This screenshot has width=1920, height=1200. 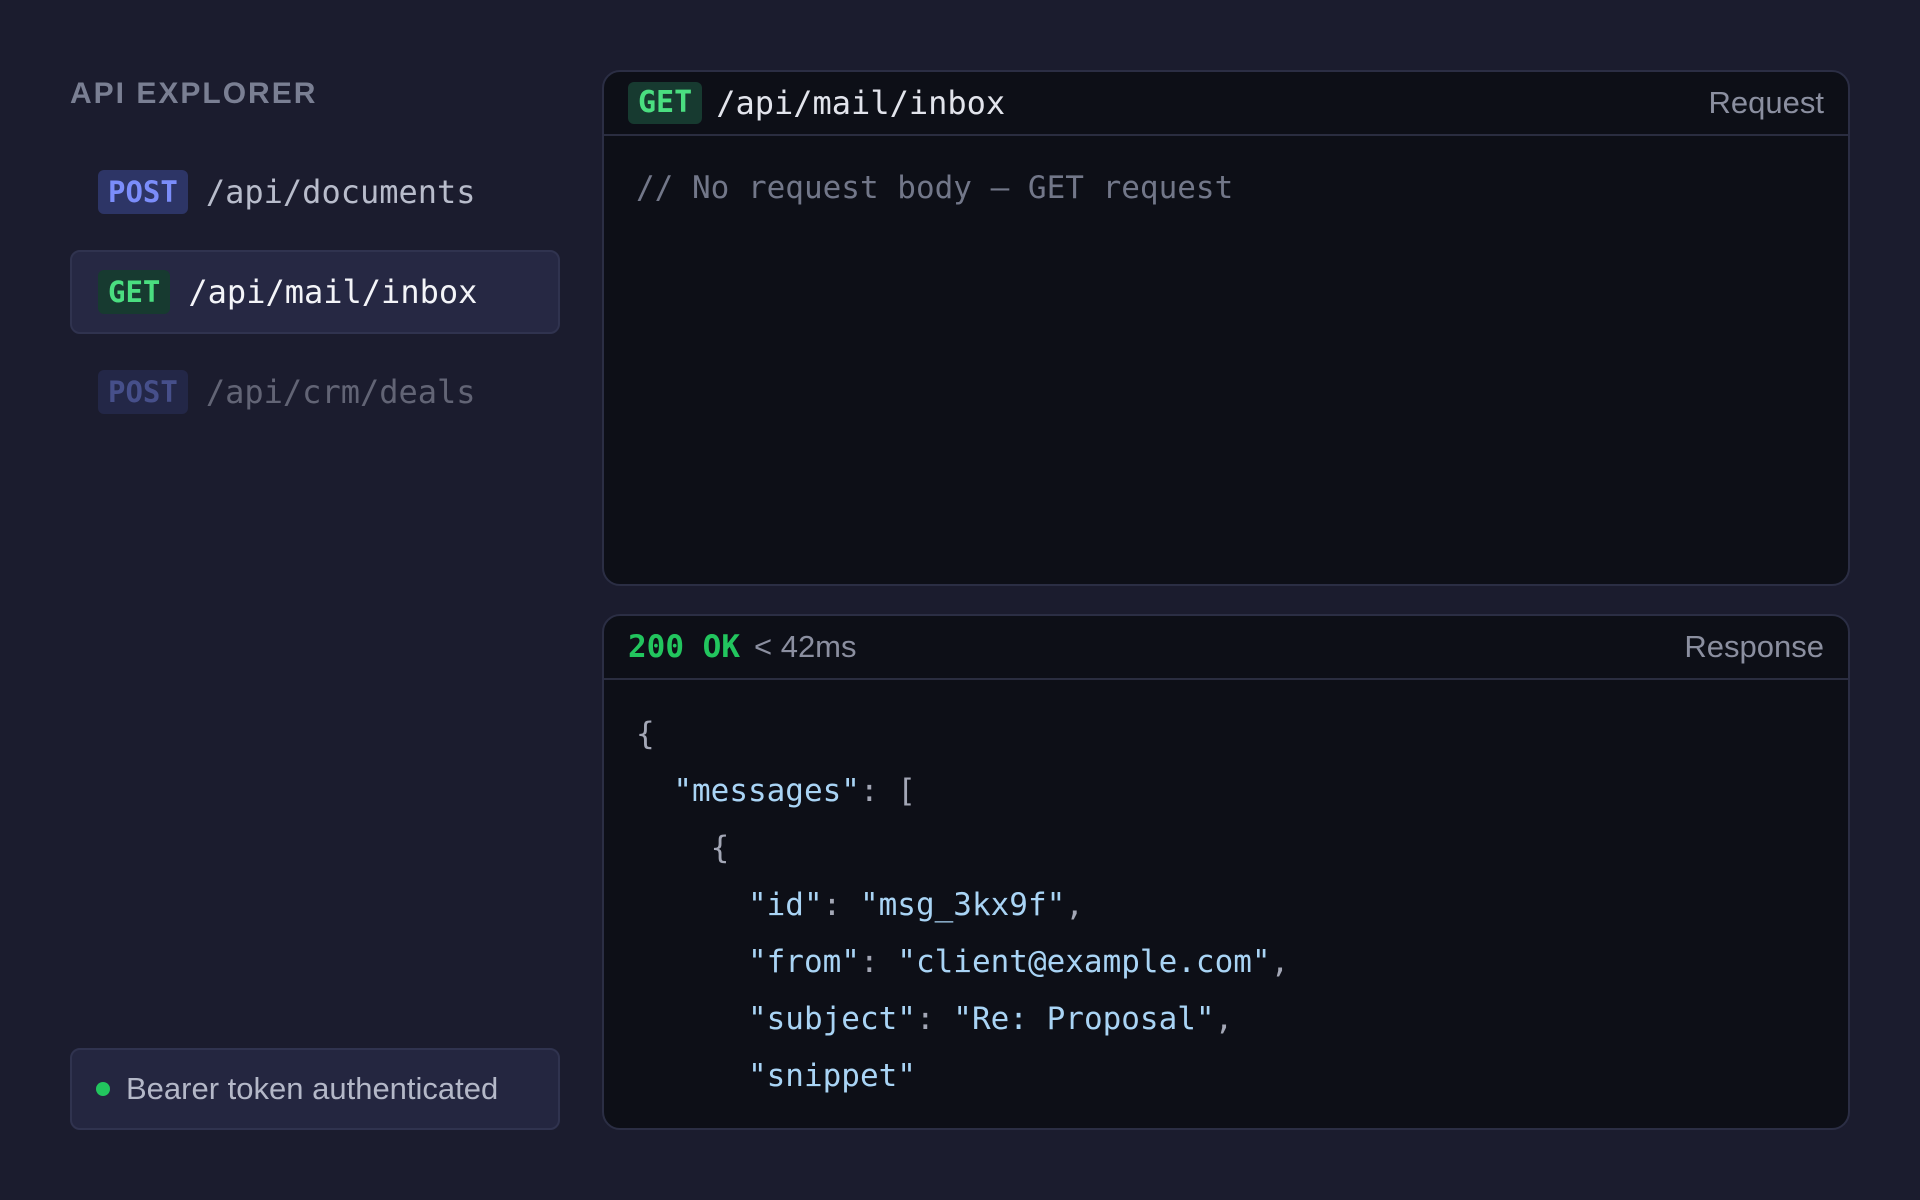 I want to click on auth-status-badge: Bearer token authenticated, so click(x=315, y=1089).